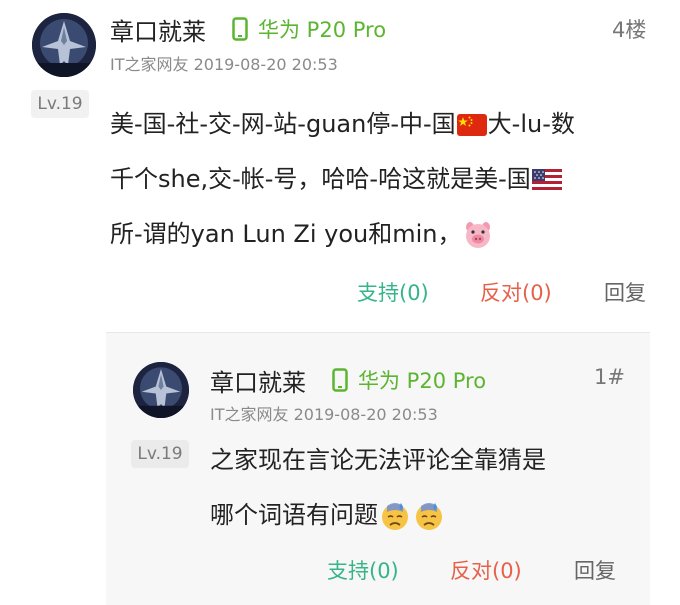 This screenshot has width=680, height=605. I want to click on comment-meta: IT之家网友 2019-08-20 20:53, so click(224, 64).